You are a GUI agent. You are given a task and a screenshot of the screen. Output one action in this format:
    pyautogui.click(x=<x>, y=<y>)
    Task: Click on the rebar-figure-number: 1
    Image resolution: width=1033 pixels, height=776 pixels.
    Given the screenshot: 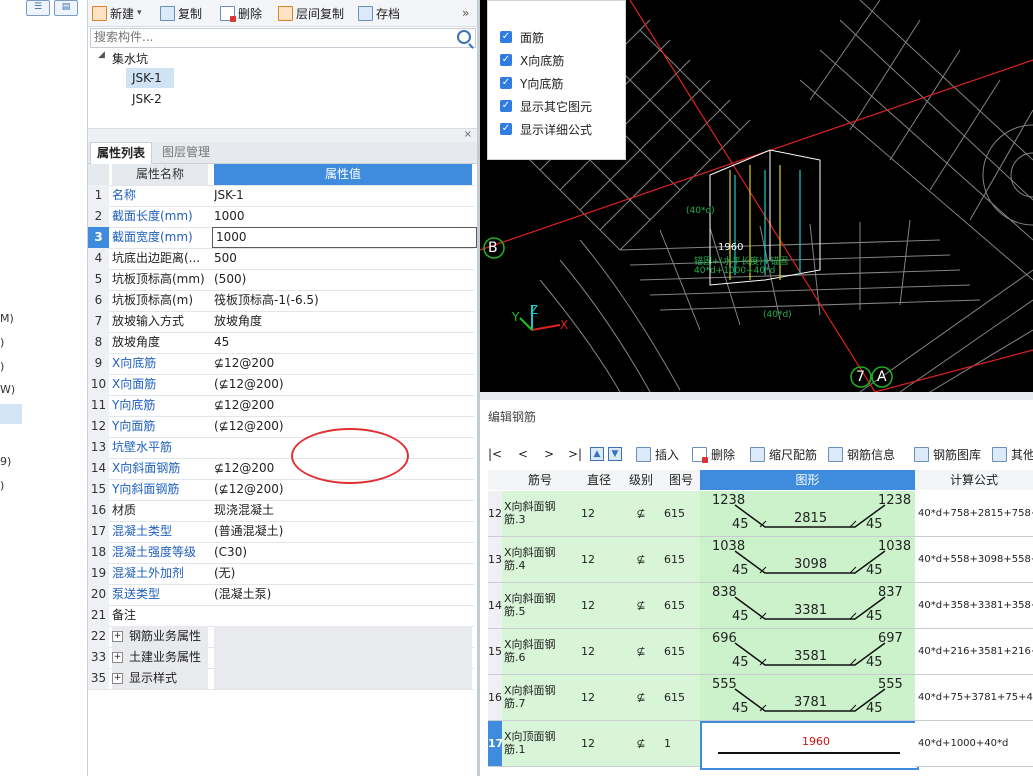 What is the action you would take?
    pyautogui.click(x=682, y=744)
    